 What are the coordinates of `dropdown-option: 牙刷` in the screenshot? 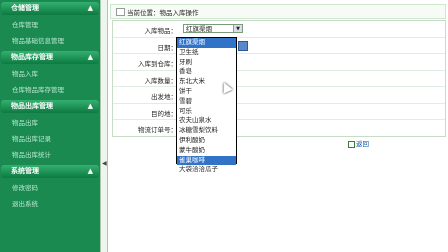 It's located at (206, 63).